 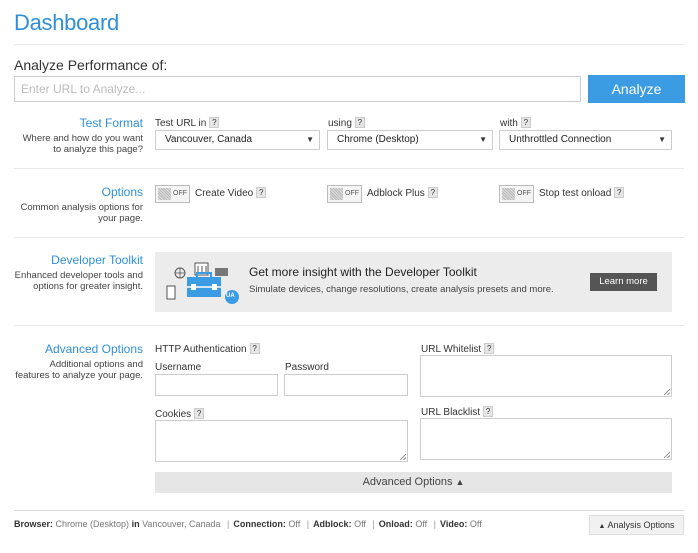 What do you see at coordinates (297, 89) in the screenshot?
I see `url-input` at bounding box center [297, 89].